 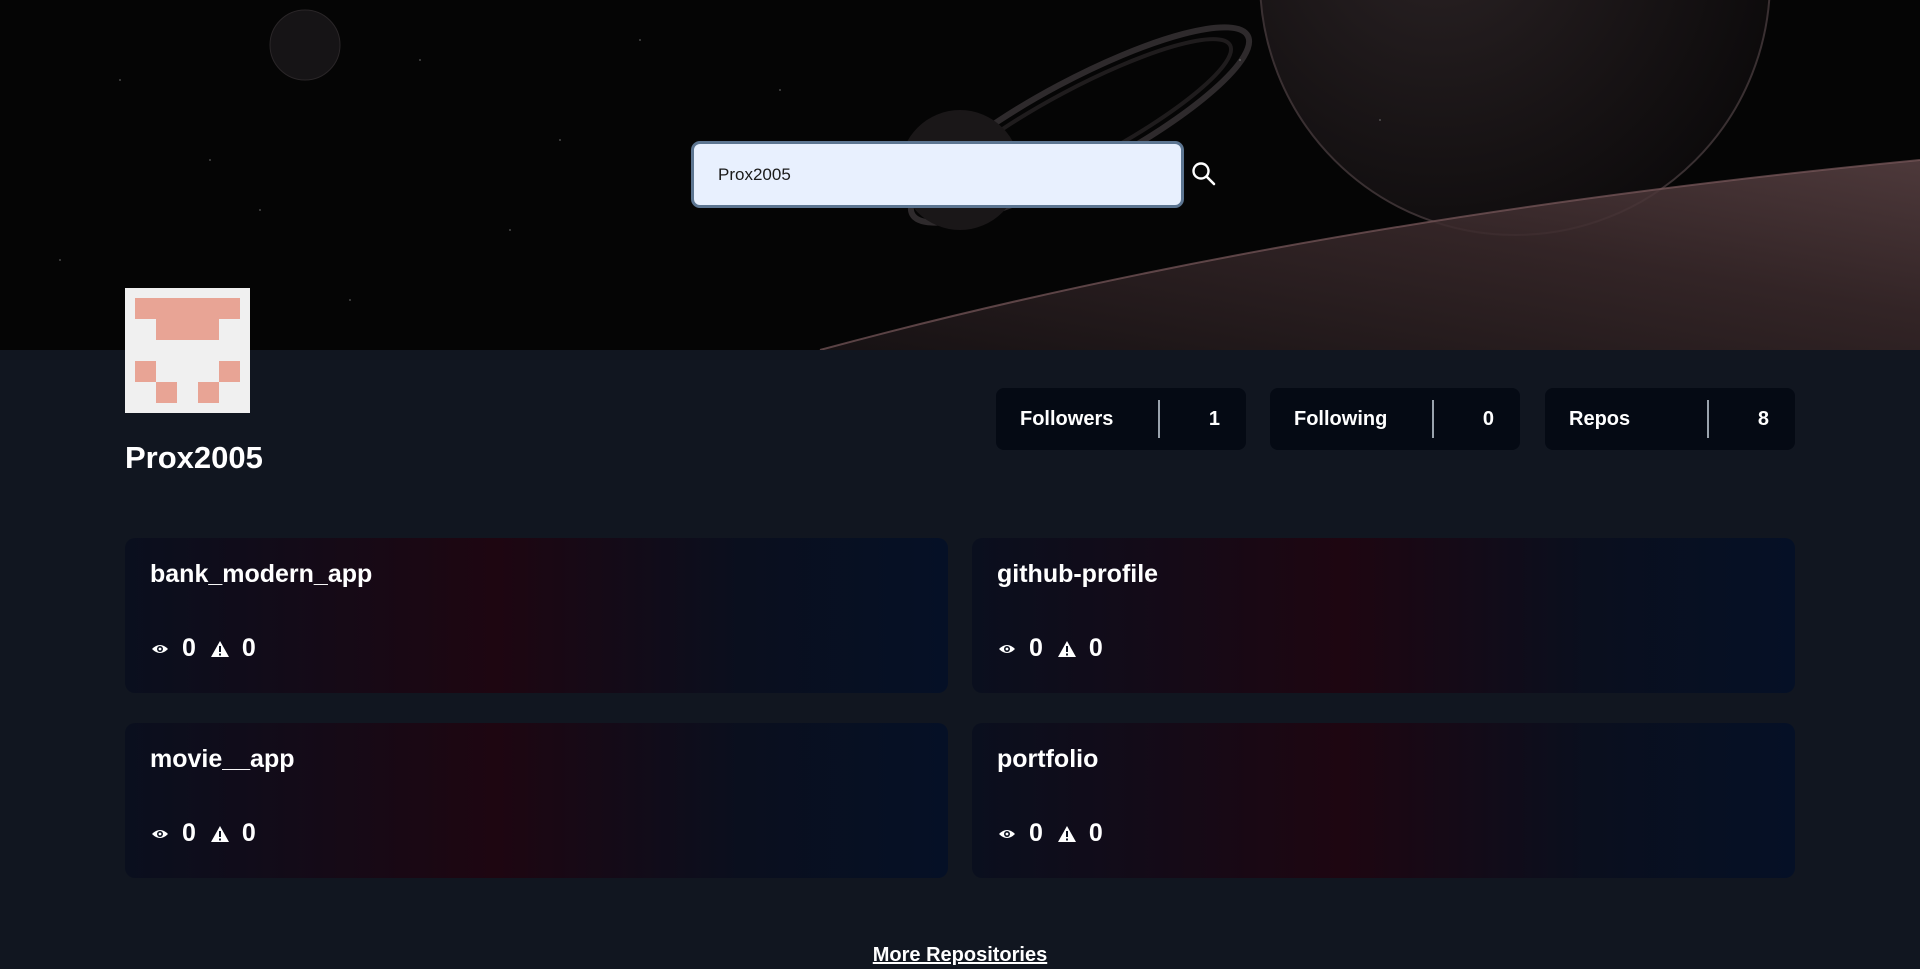 What do you see at coordinates (1121, 419) in the screenshot?
I see `stat-followers: Followers 1` at bounding box center [1121, 419].